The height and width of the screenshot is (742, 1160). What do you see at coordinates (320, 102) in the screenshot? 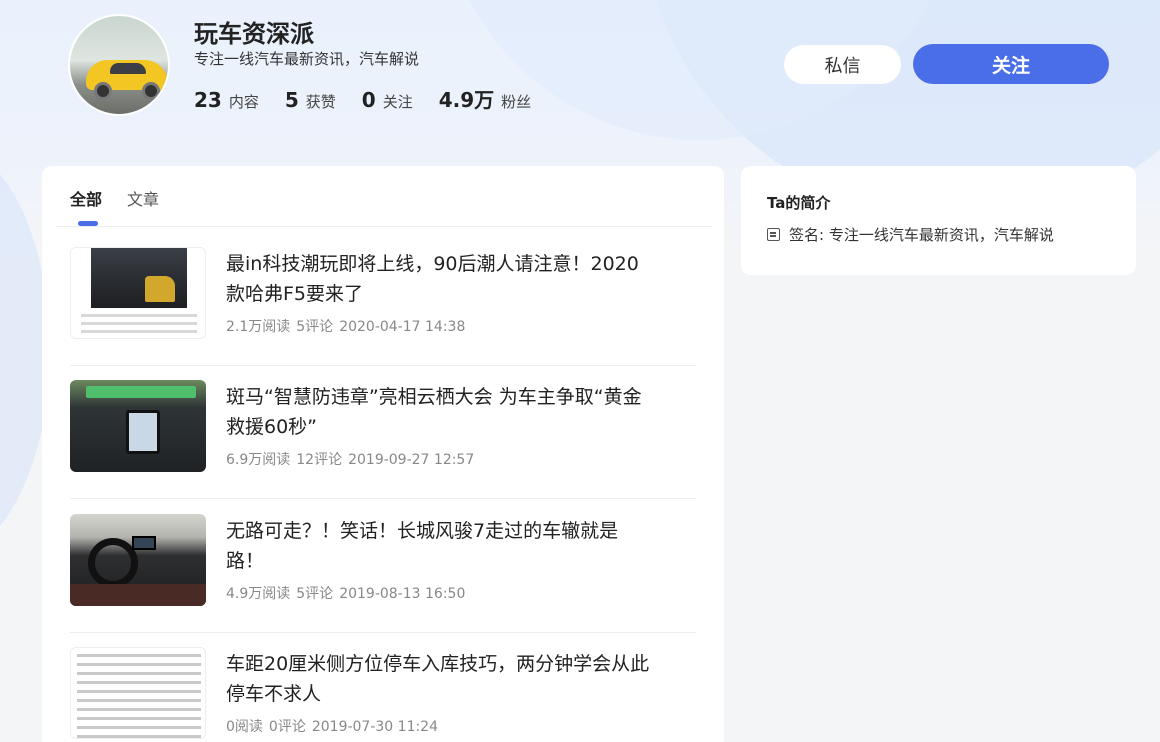
I see `stat-label: 获赞` at bounding box center [320, 102].